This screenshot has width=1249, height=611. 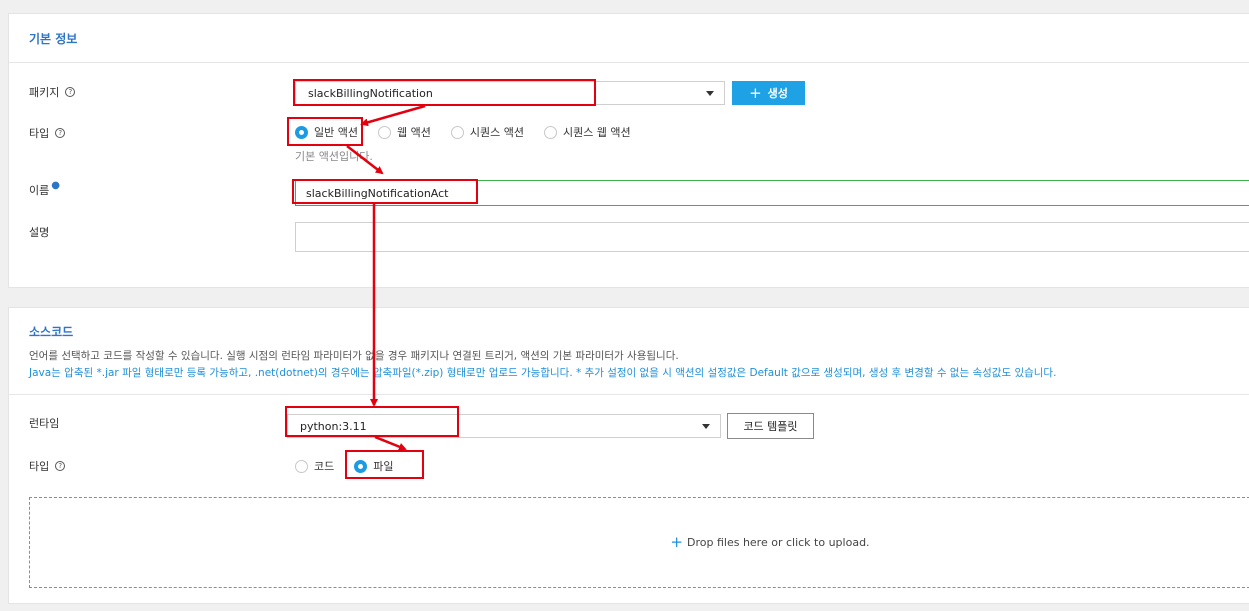 What do you see at coordinates (413, 132) in the screenshot?
I see `radio-label: 웹 액션` at bounding box center [413, 132].